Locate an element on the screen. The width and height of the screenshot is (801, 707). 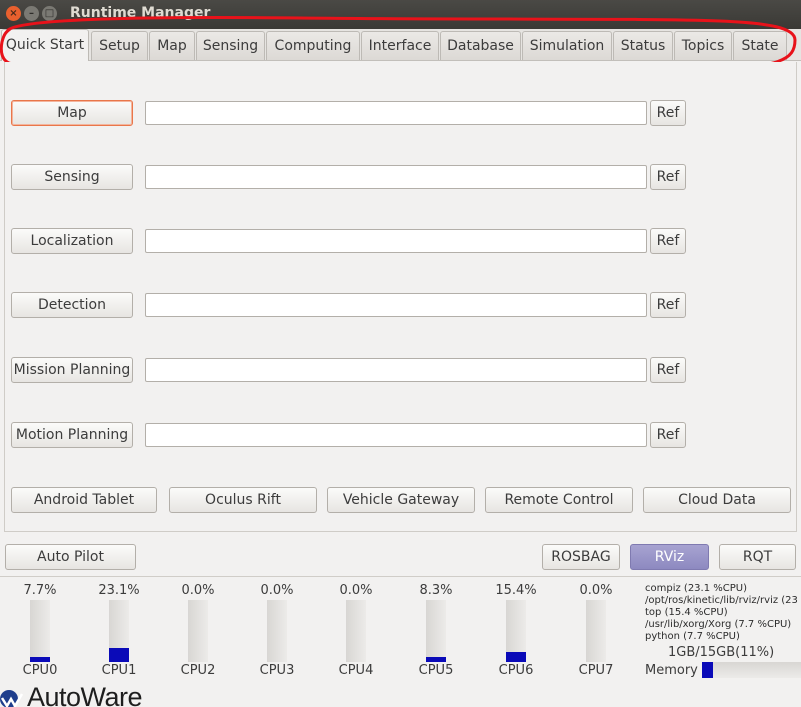
autoware-logo: AutoWare is located at coordinates (95, 695).